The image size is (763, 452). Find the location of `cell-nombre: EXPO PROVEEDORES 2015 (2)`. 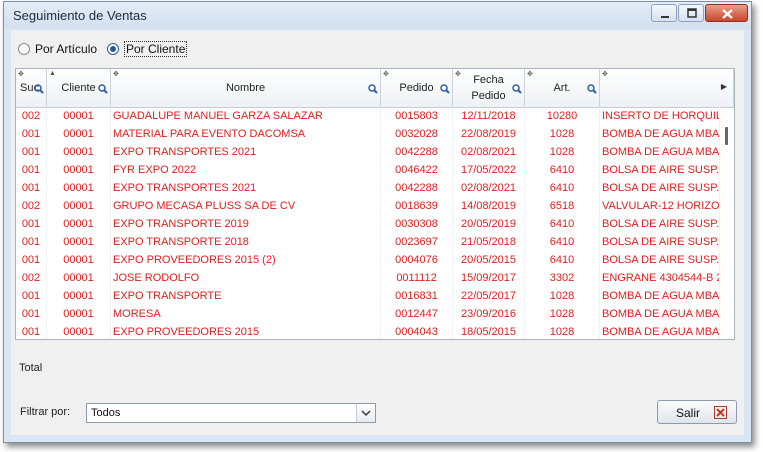

cell-nombre: EXPO PROVEEDORES 2015 (2) is located at coordinates (246, 260).